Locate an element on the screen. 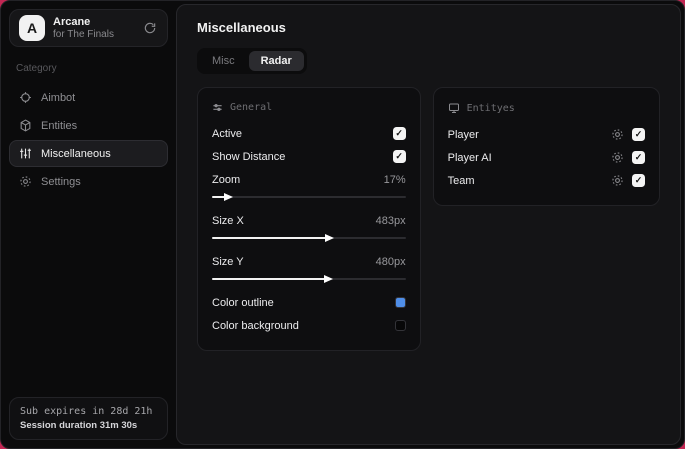 The image size is (685, 449). slider-track is located at coordinates (309, 197).